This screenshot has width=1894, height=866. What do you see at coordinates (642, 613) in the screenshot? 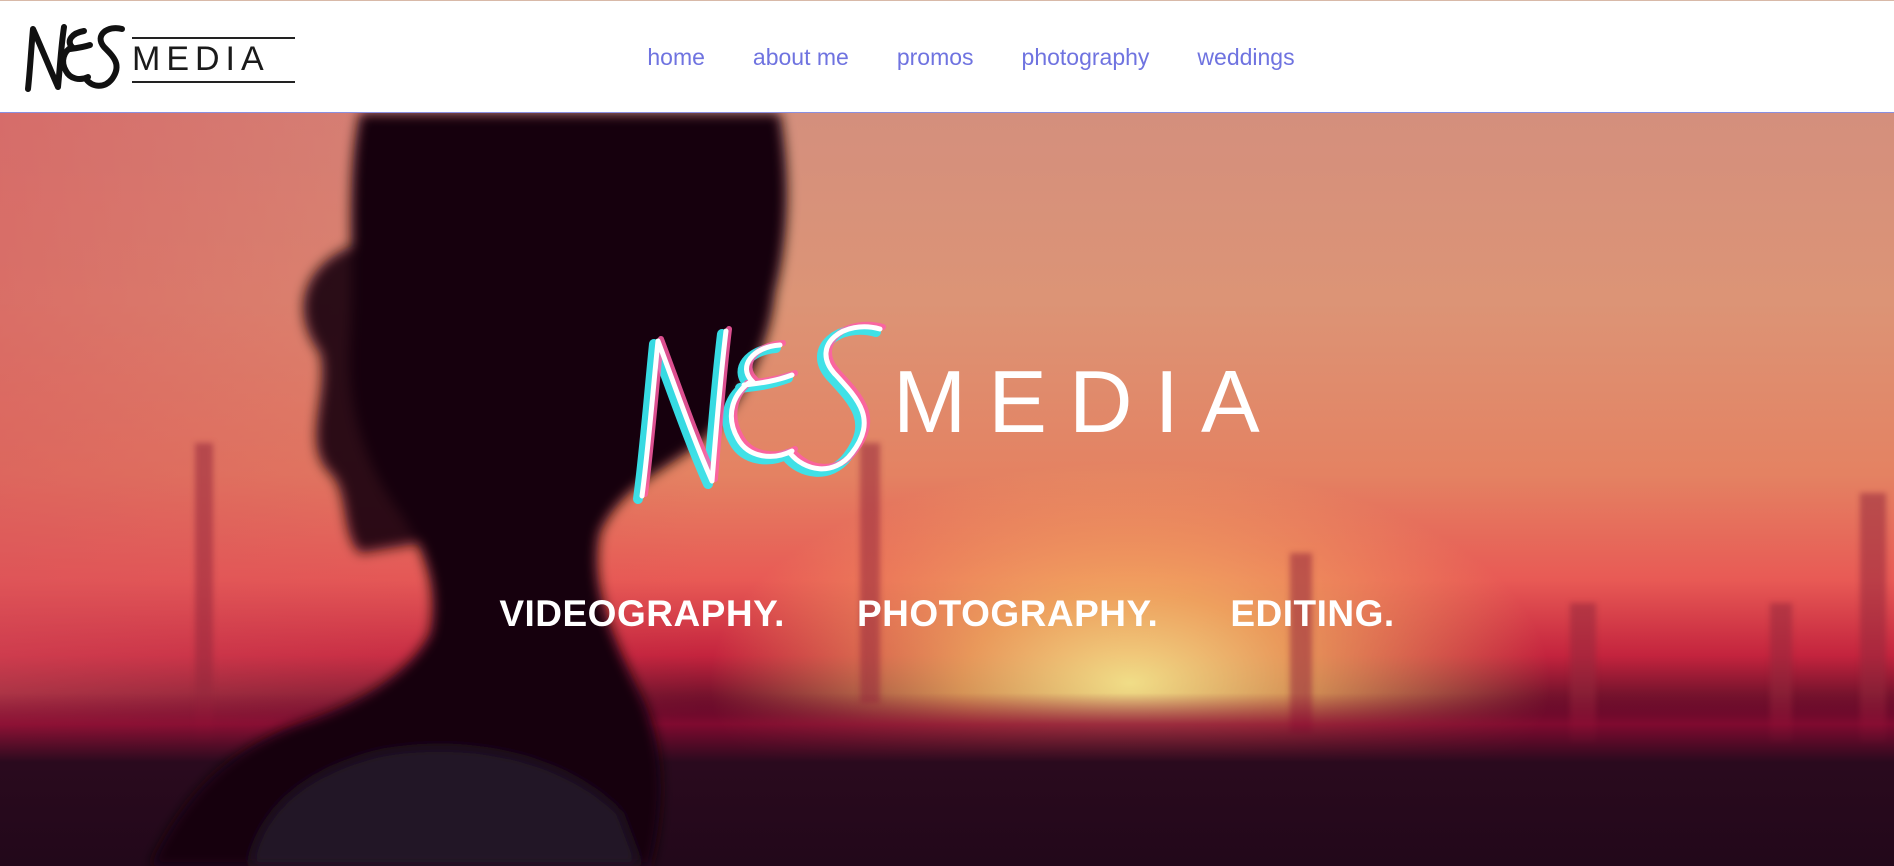
I see `tagline-videography: VIDEOGRAPHY.` at bounding box center [642, 613].